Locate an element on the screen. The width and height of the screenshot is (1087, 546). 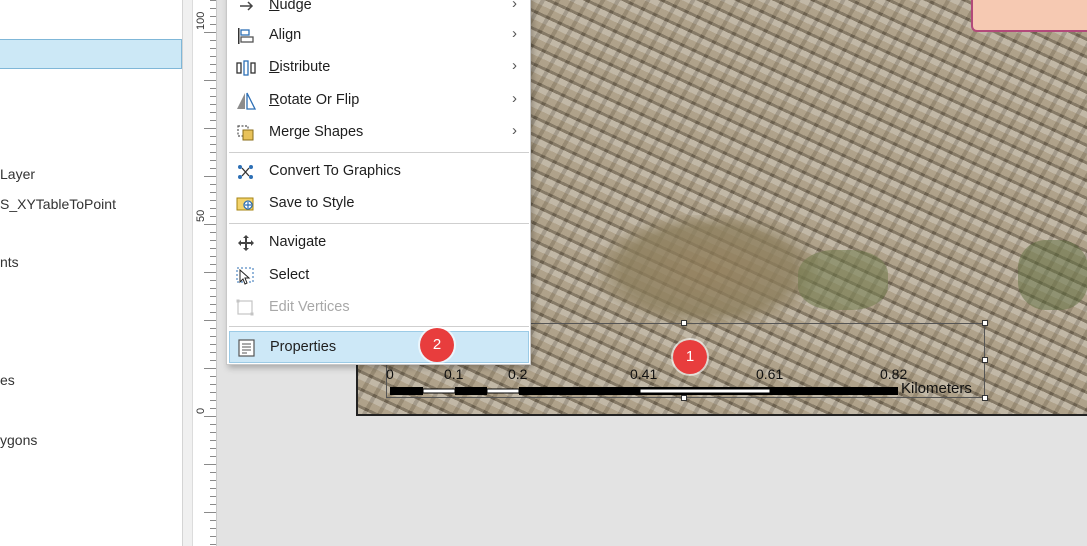
menu-item-rotate-flip: Rotate Or Flip › is located at coordinates (379, 100).